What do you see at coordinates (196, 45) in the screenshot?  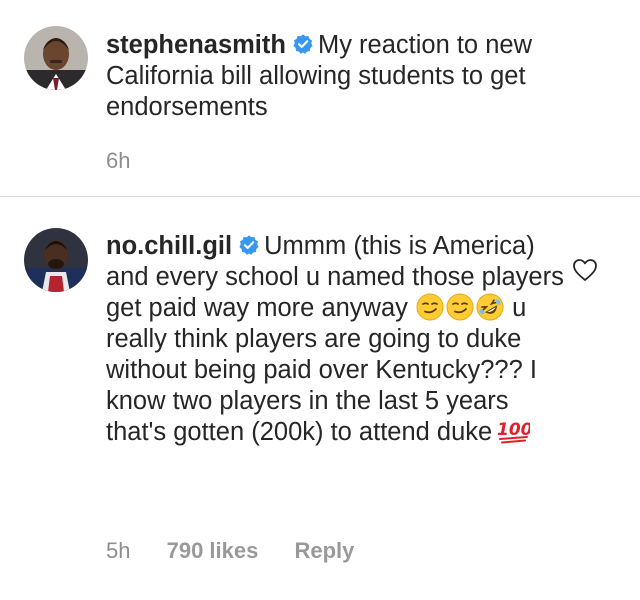 I see `username: stephenasmith` at bounding box center [196, 45].